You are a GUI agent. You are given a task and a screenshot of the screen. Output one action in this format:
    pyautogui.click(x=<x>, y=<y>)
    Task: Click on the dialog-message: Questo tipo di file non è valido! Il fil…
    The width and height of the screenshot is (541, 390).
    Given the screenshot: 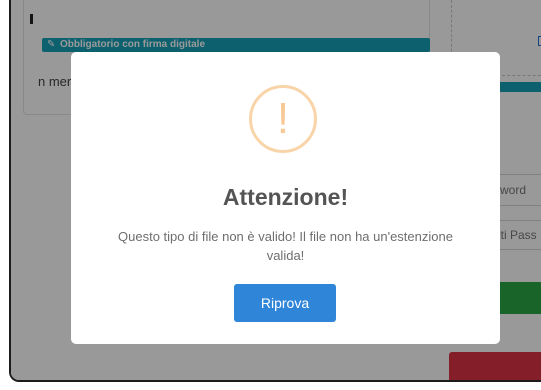 What is the action you would take?
    pyautogui.click(x=285, y=246)
    